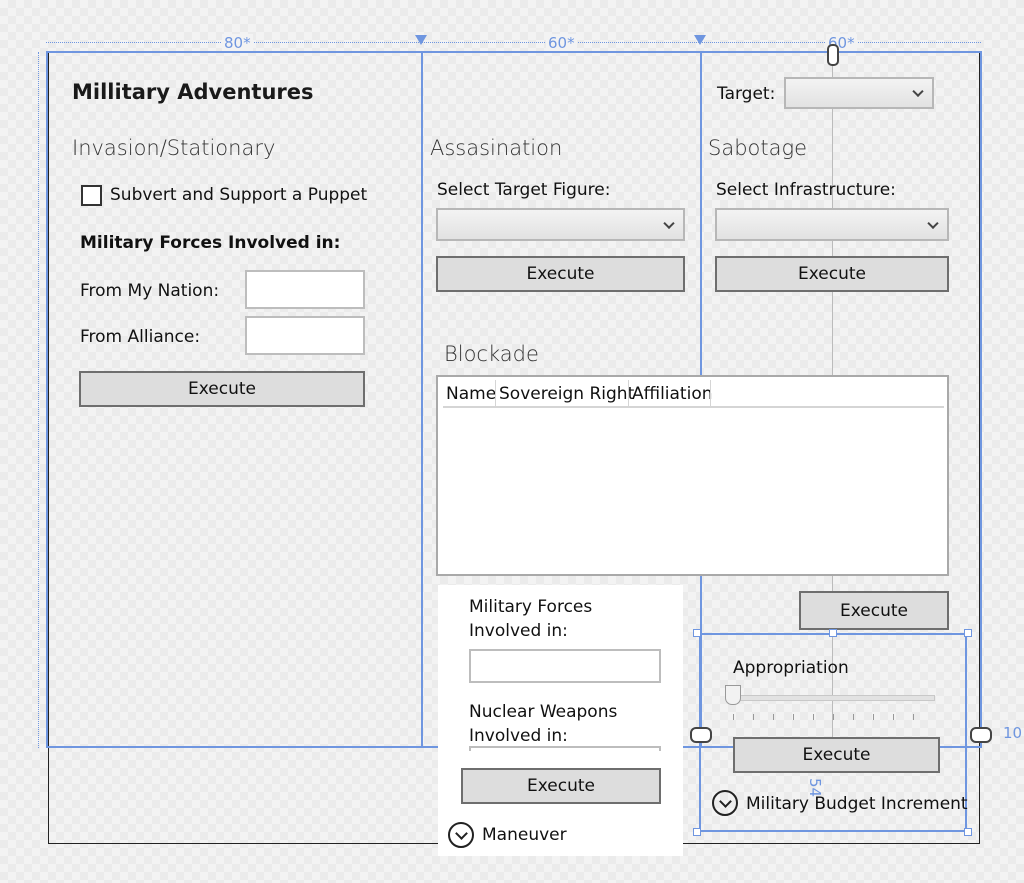 Image resolution: width=1024 pixels, height=883 pixels. Describe the element at coordinates (874, 610) in the screenshot. I see `blockade-execute-button: Execute` at that location.